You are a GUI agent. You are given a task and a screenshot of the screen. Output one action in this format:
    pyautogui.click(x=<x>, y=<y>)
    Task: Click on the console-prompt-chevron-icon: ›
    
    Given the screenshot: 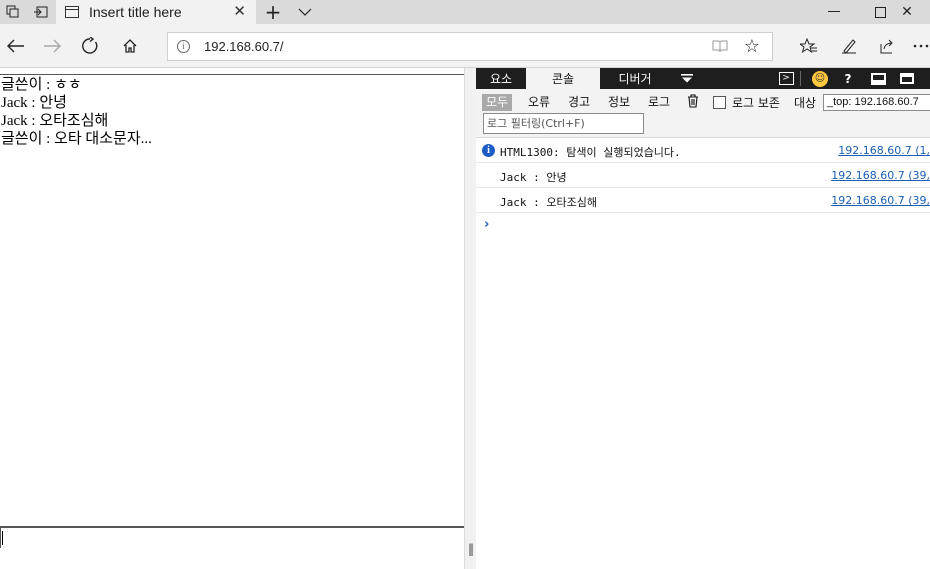 What is the action you would take?
    pyautogui.click(x=486, y=224)
    